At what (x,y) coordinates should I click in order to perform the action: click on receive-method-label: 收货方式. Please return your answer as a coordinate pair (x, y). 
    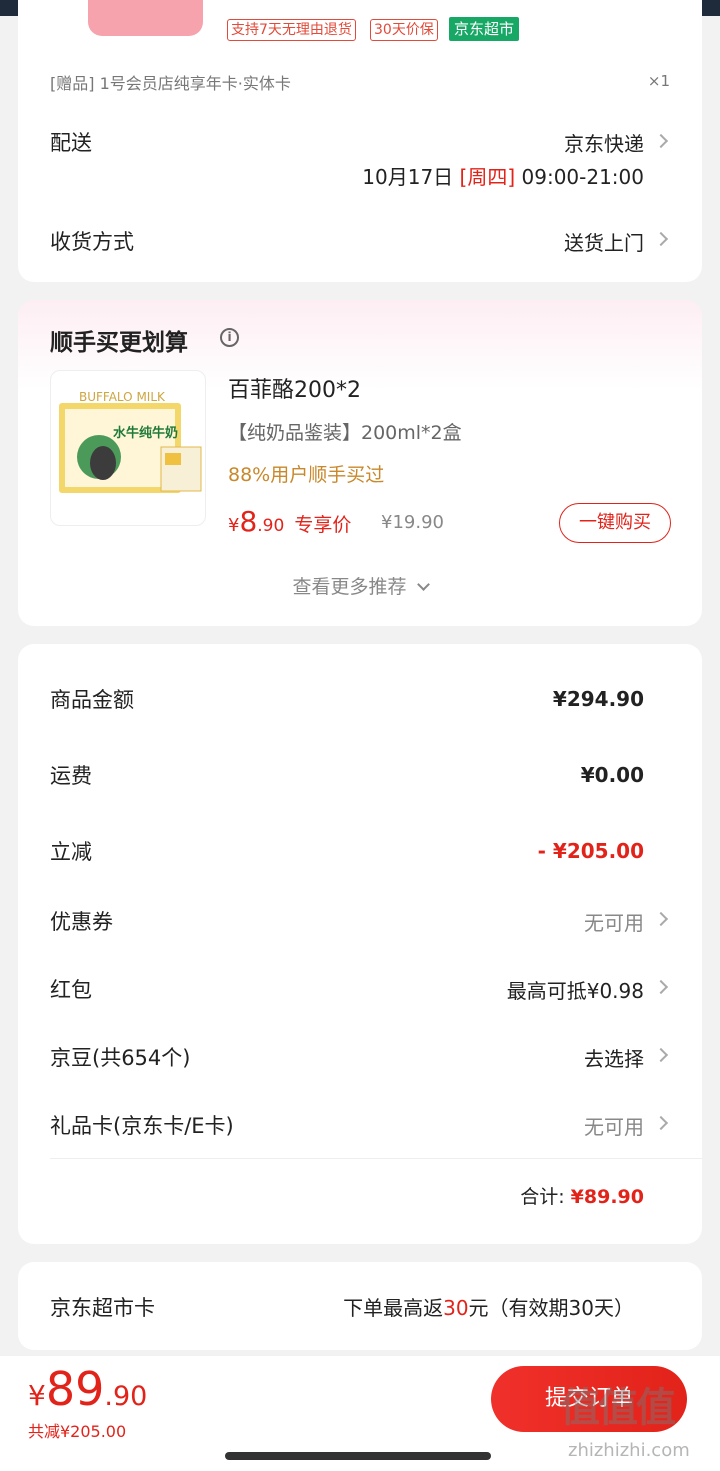
    Looking at the image, I should click on (92, 242).